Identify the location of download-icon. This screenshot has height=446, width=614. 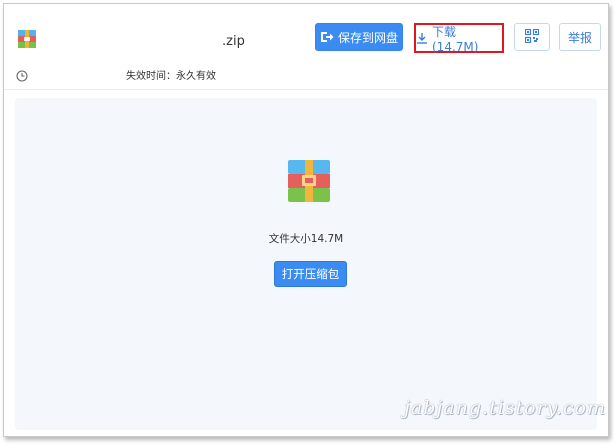
(422, 38).